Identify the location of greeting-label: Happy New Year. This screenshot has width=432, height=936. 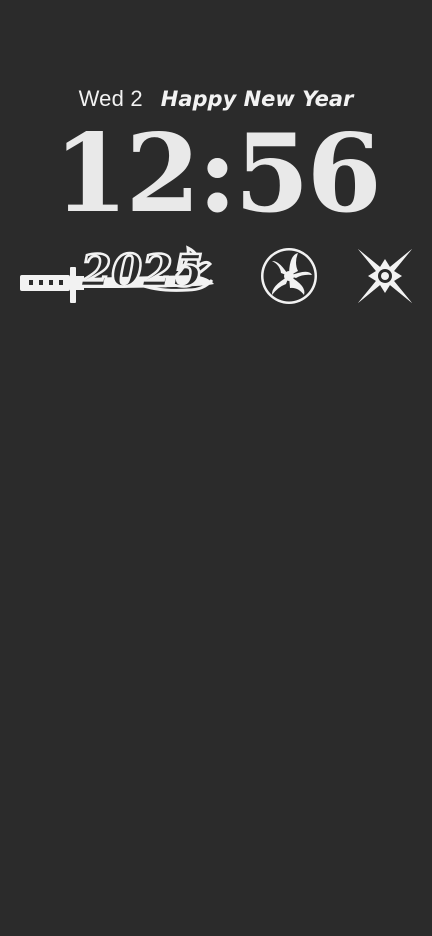
(257, 99).